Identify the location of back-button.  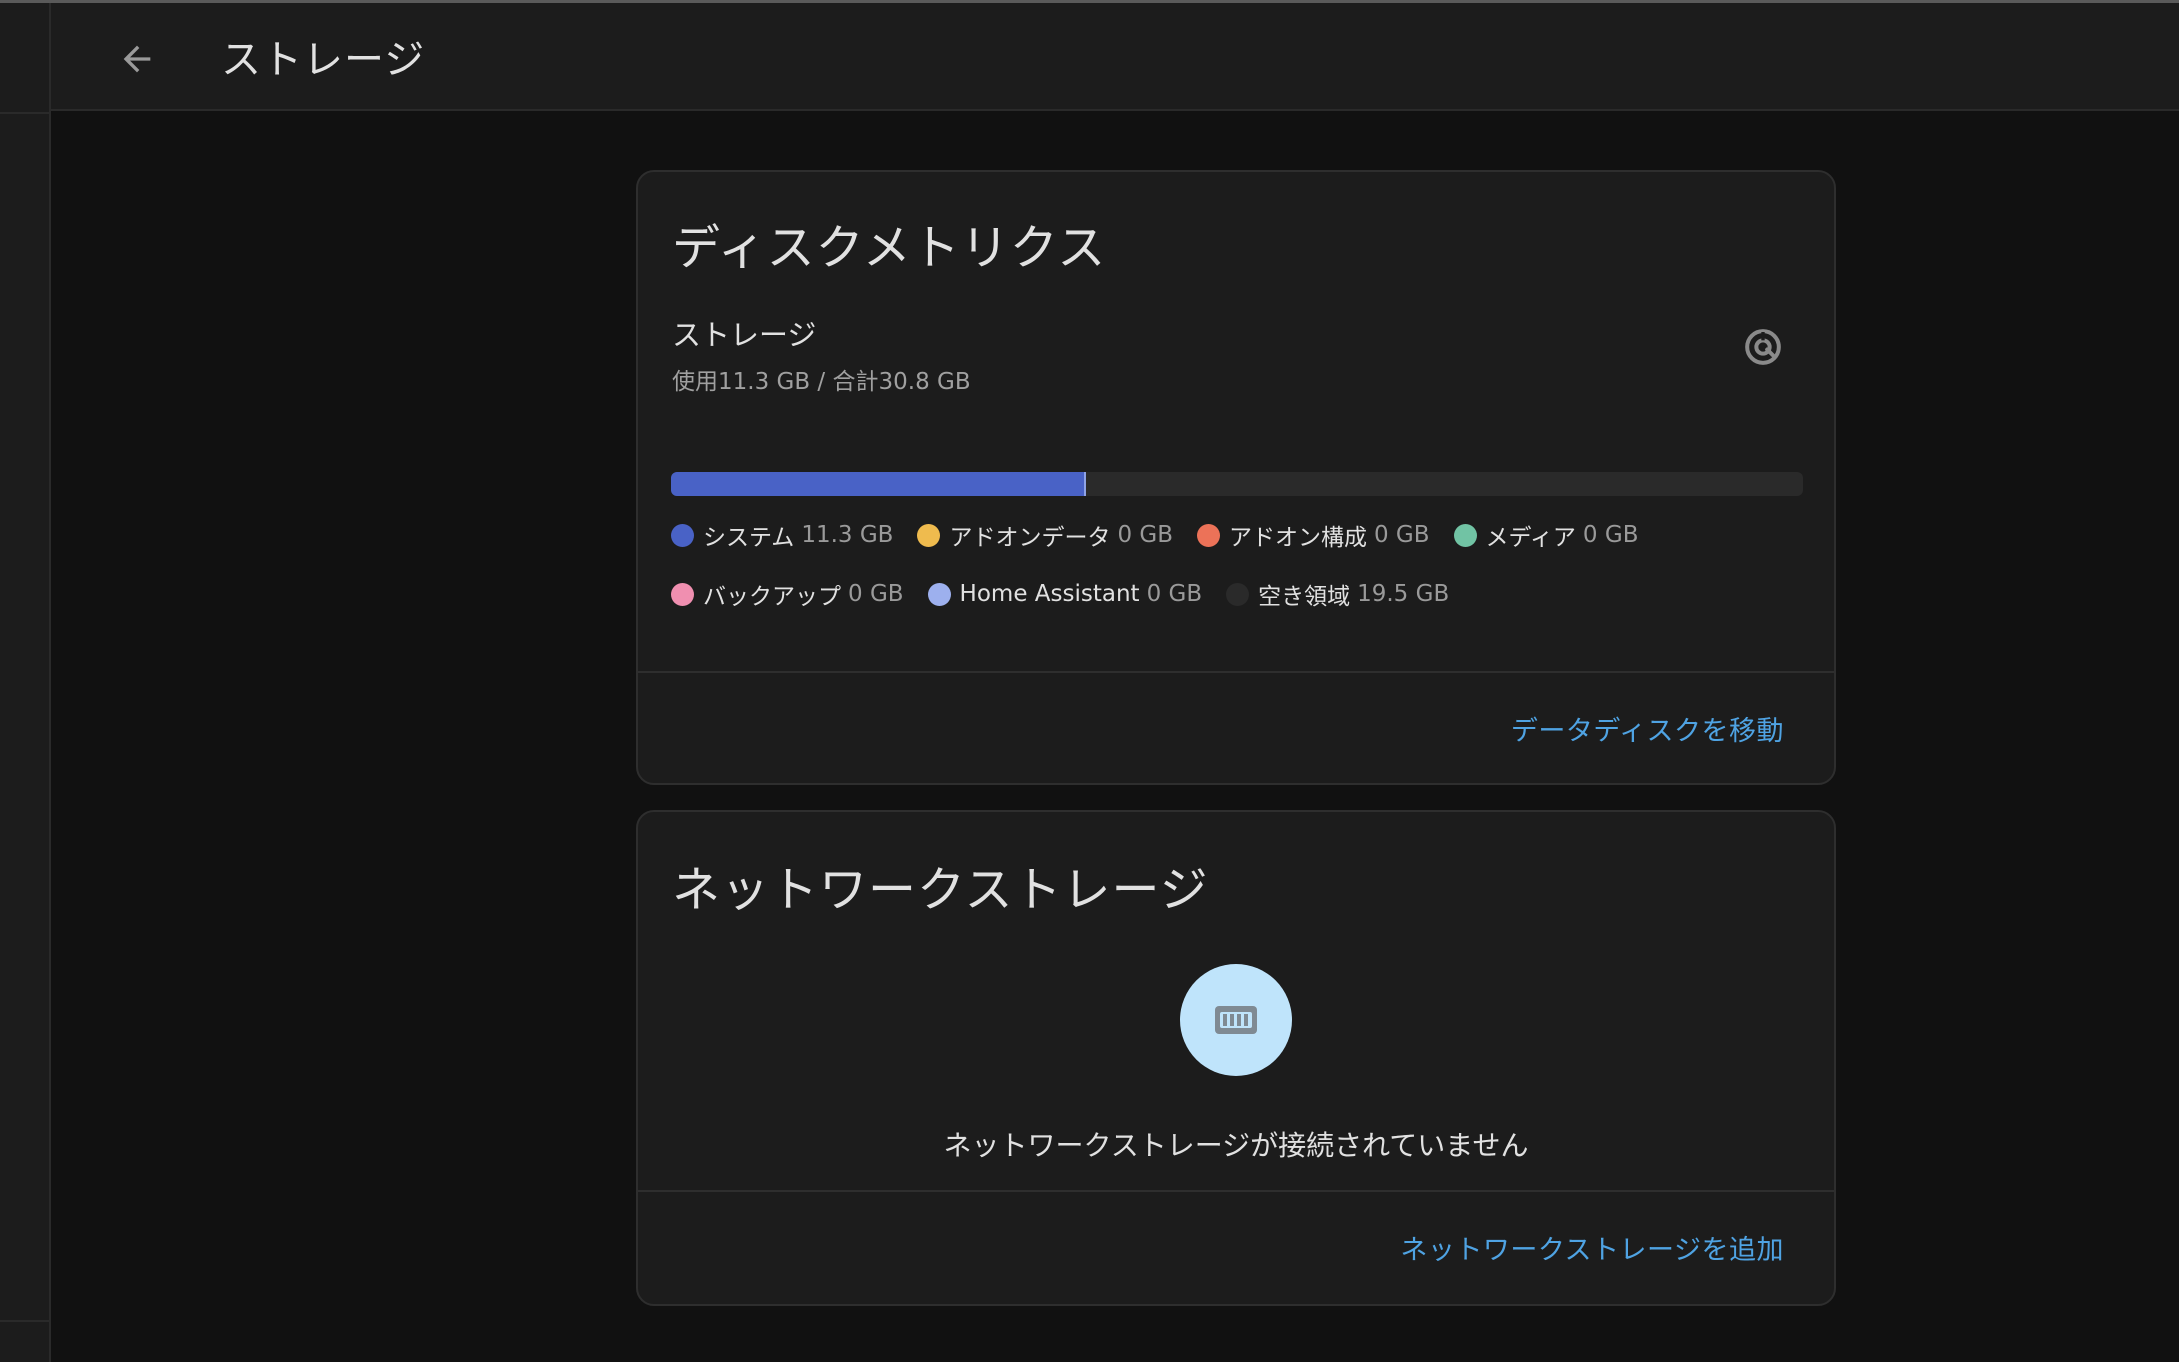
(137, 59).